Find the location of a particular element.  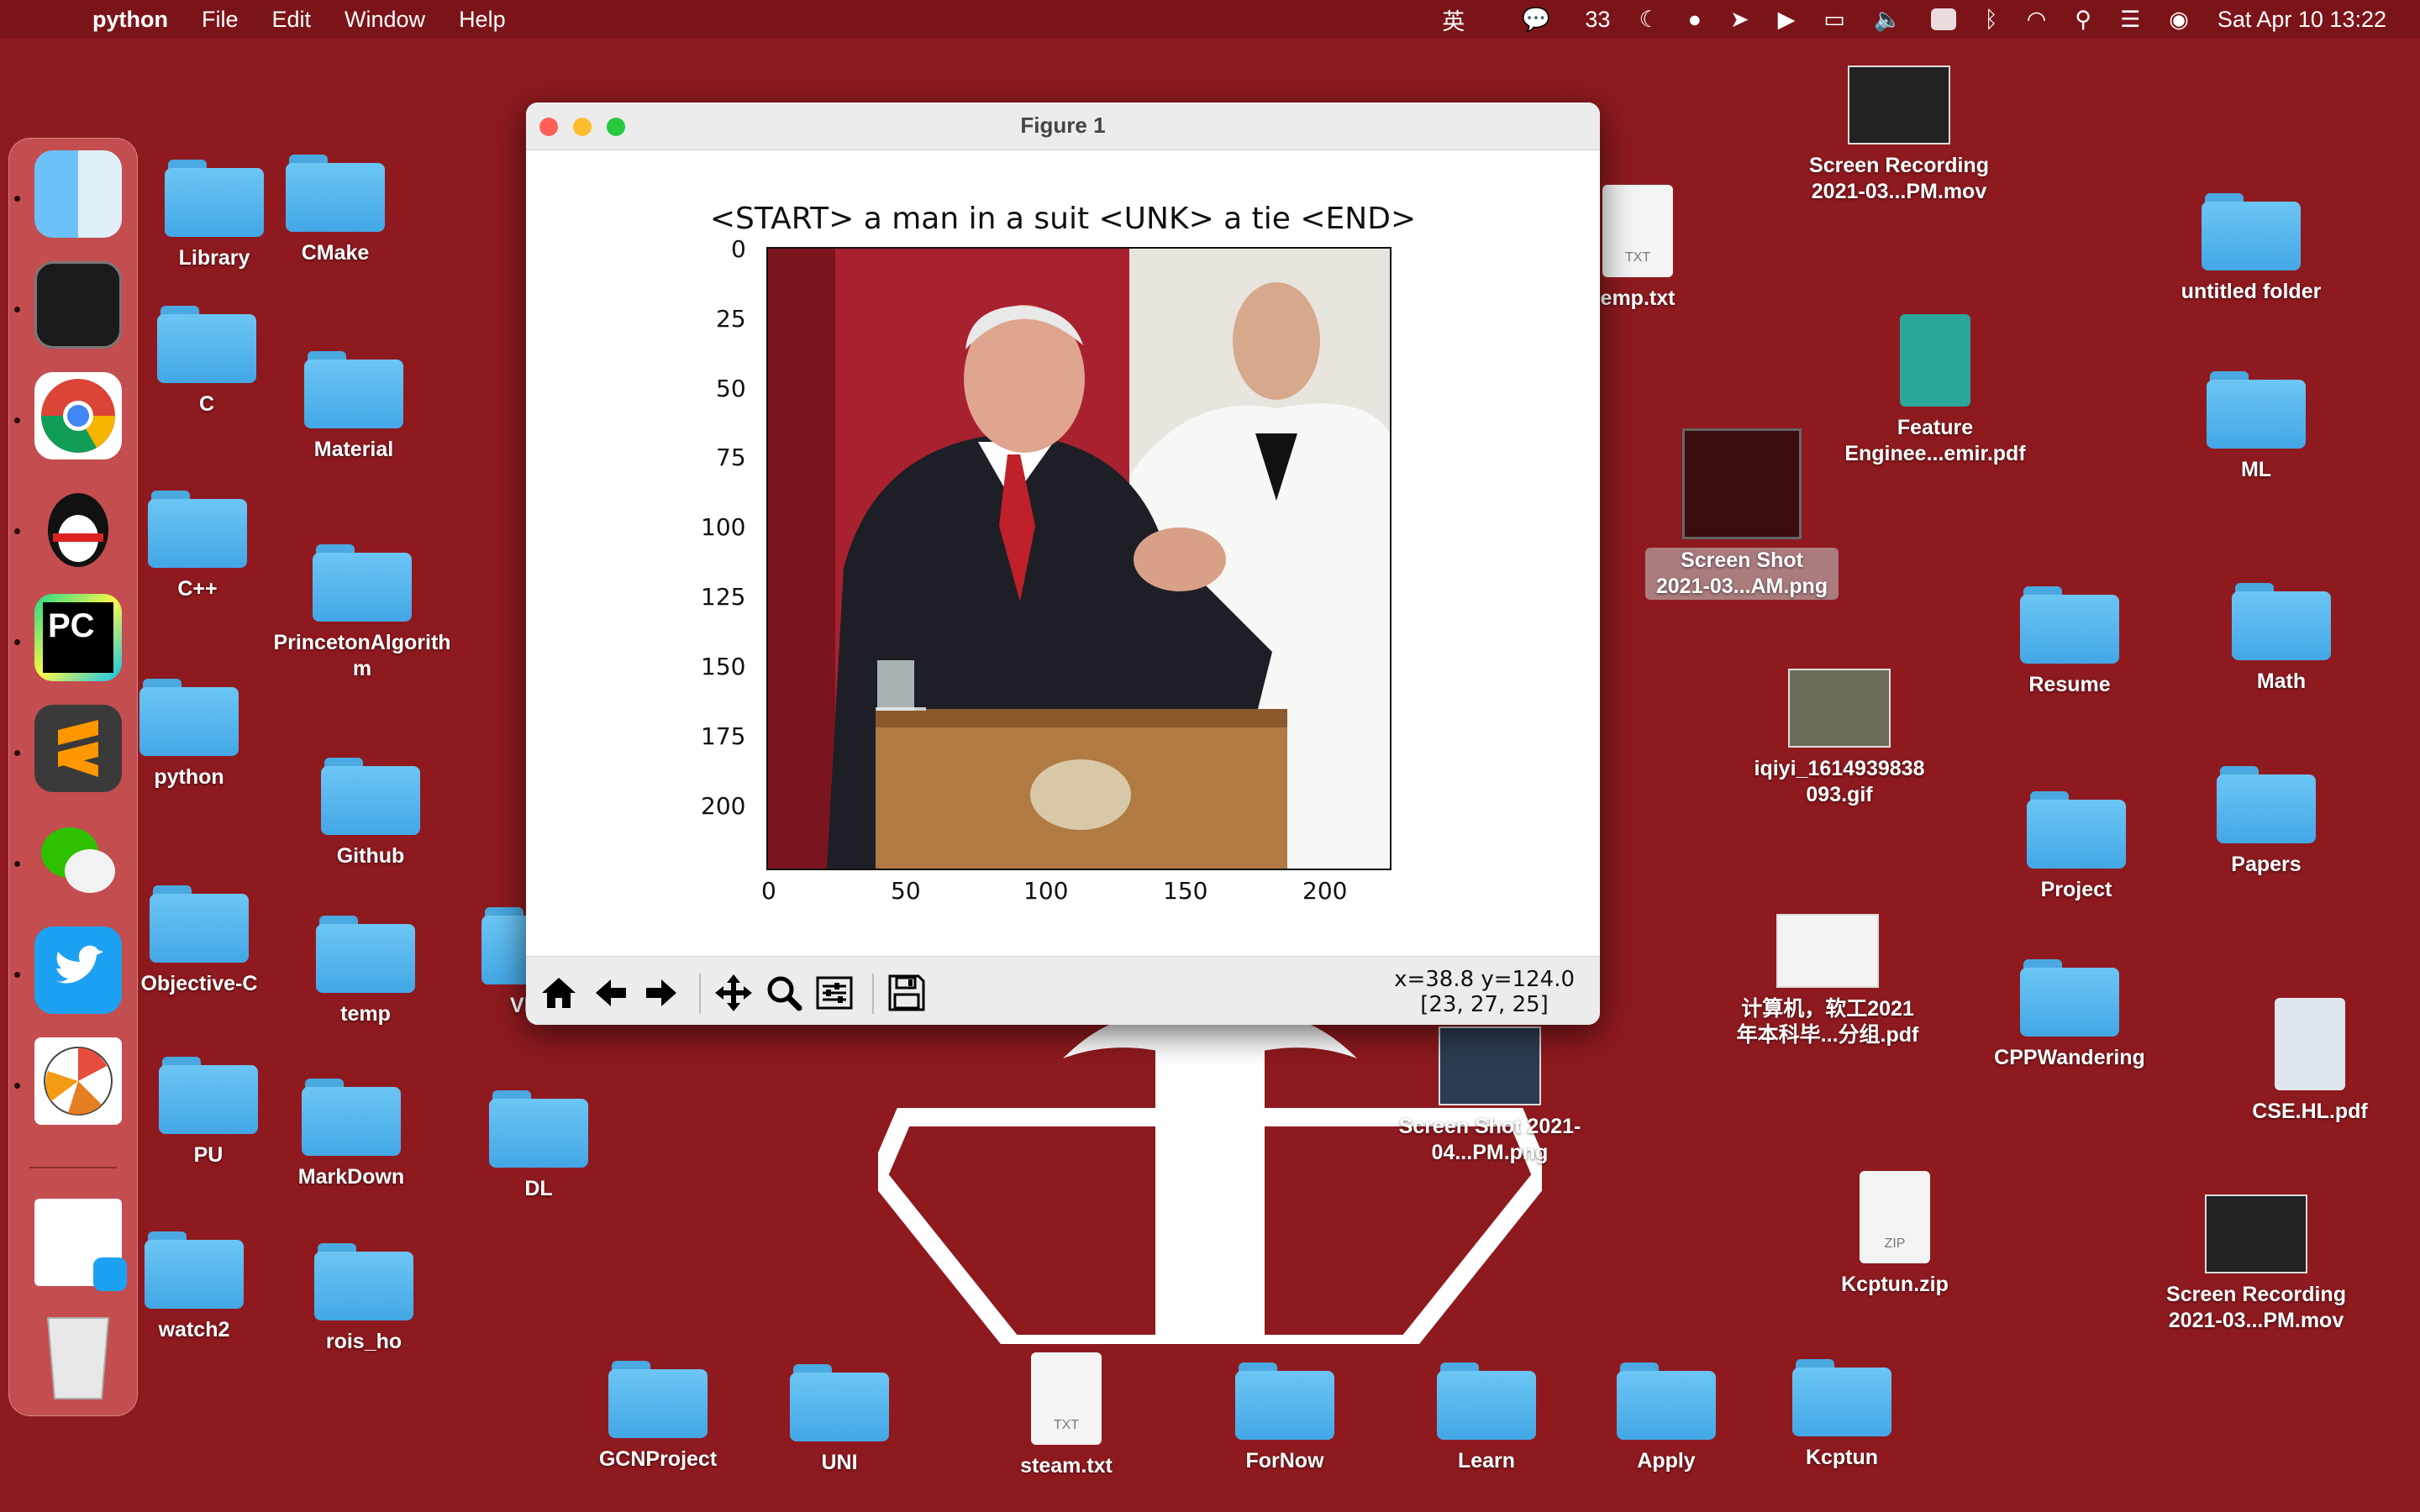

desktop-folder-cmake: CMake is located at coordinates (336, 210).